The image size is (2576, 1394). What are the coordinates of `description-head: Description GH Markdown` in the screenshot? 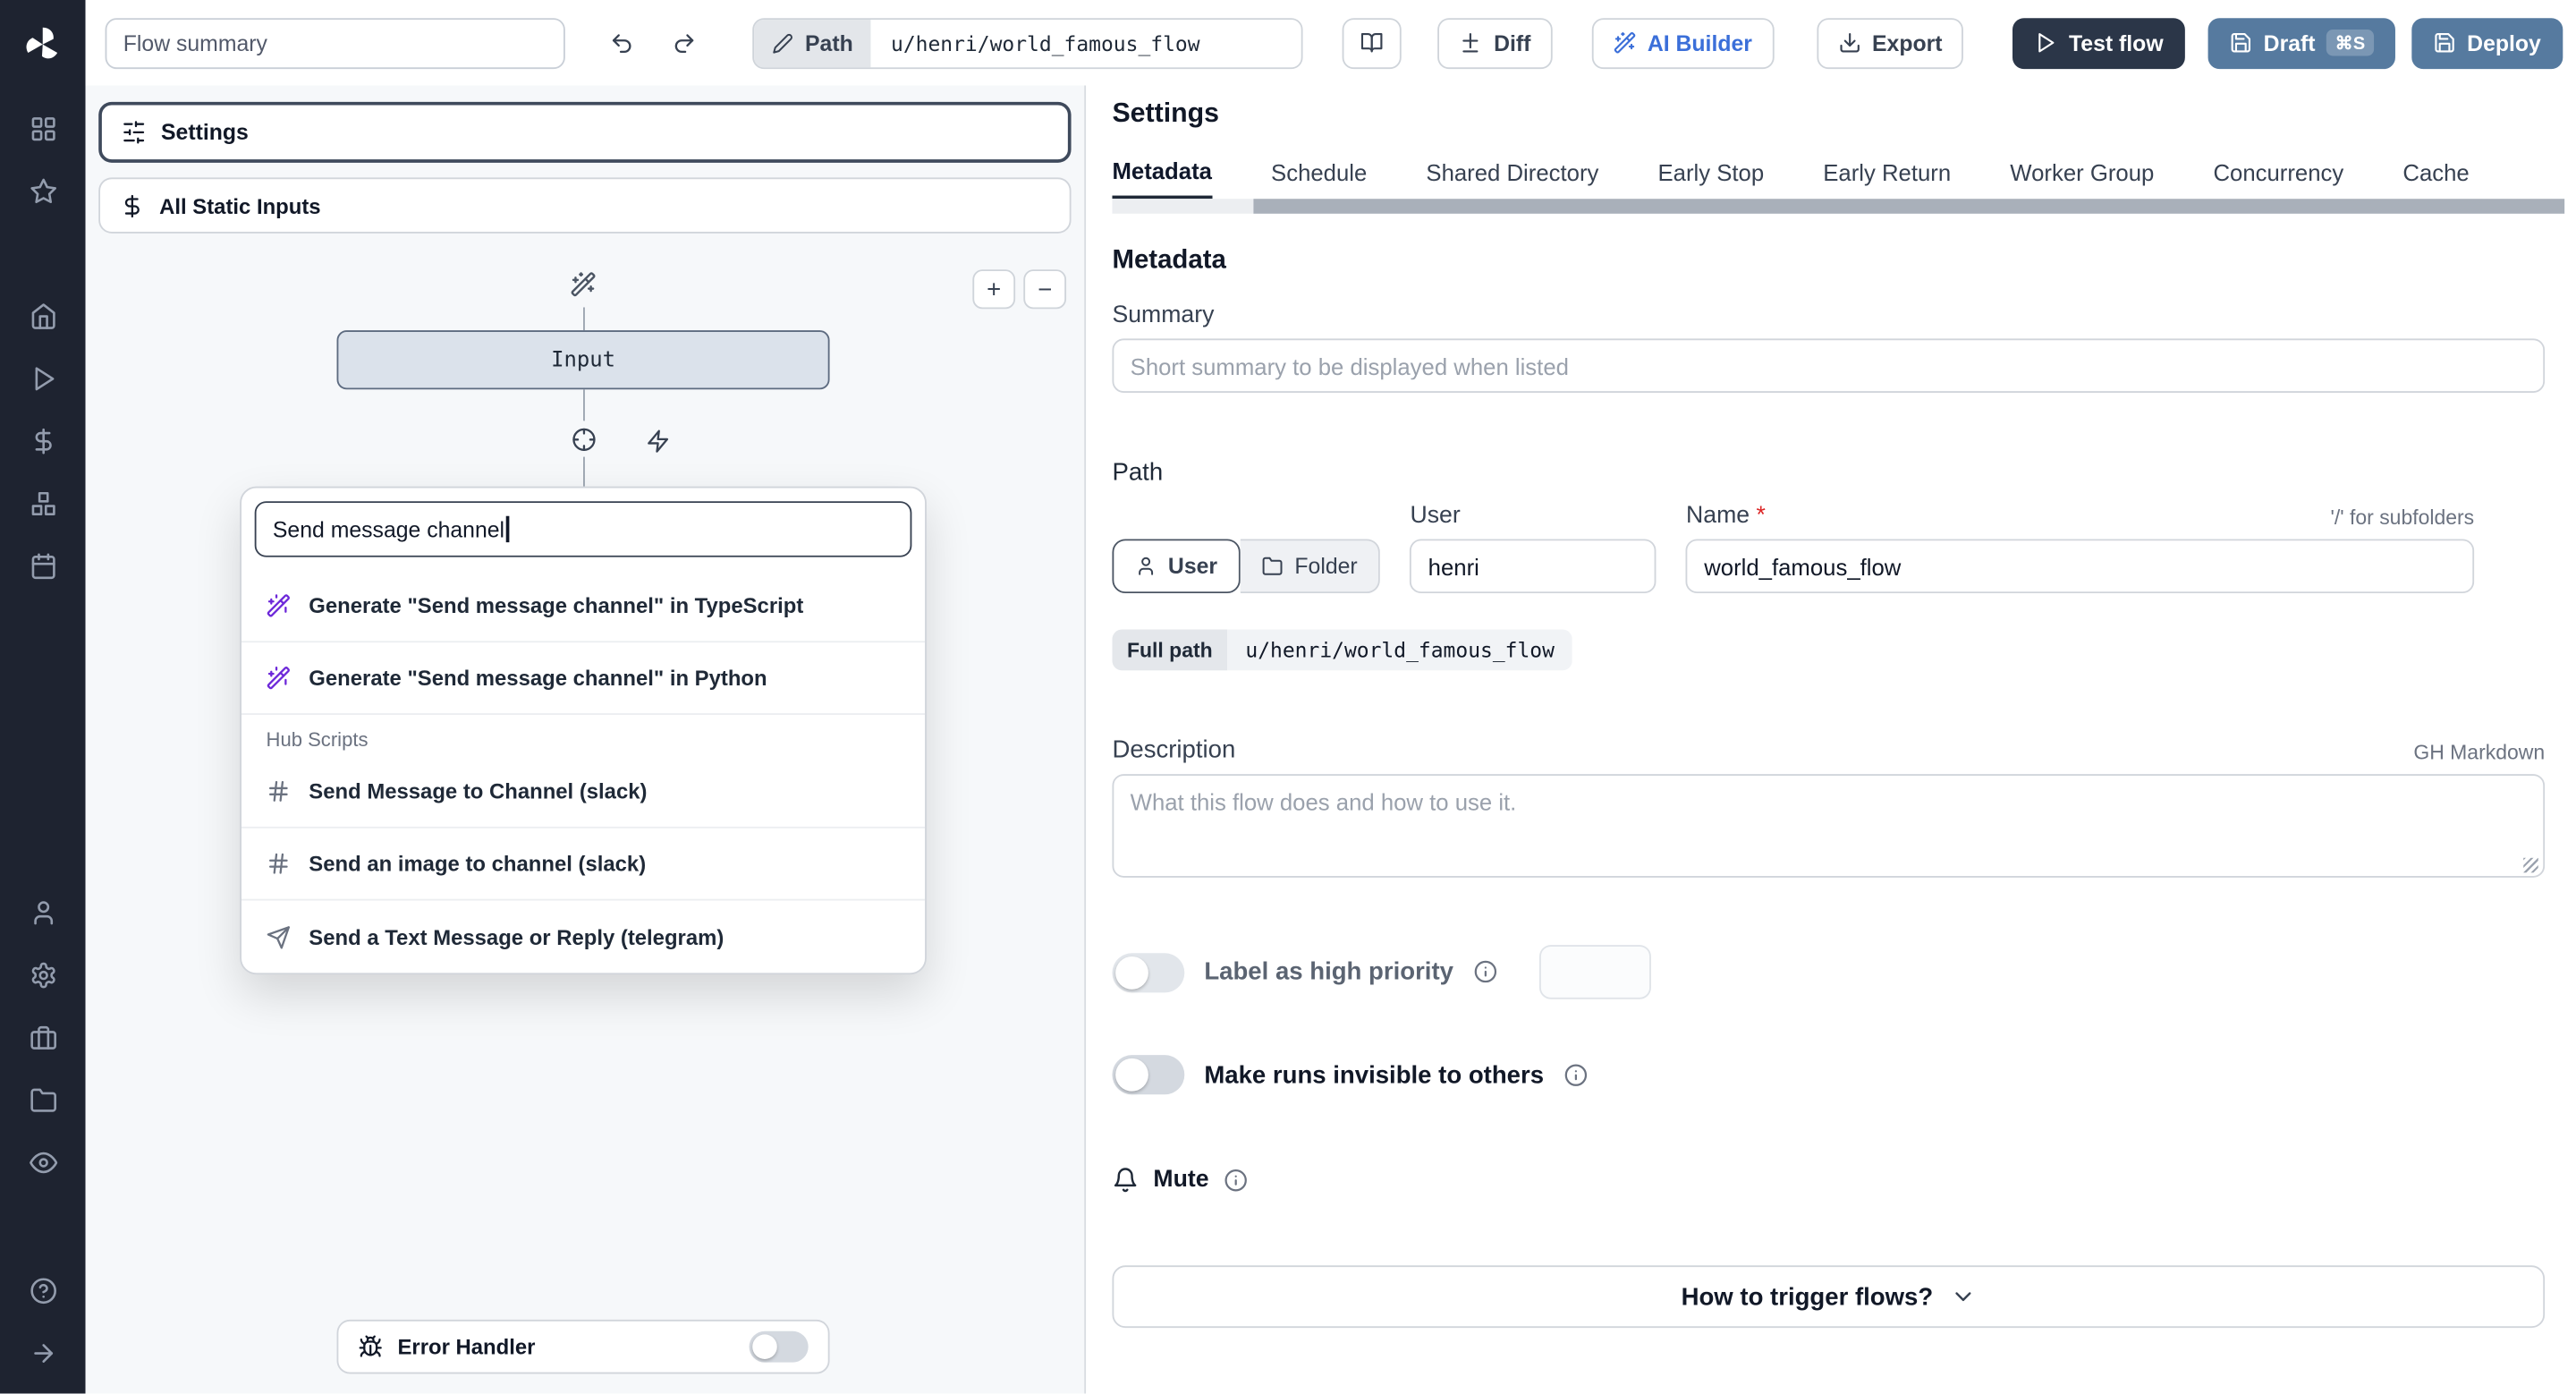 It's located at (1828, 750).